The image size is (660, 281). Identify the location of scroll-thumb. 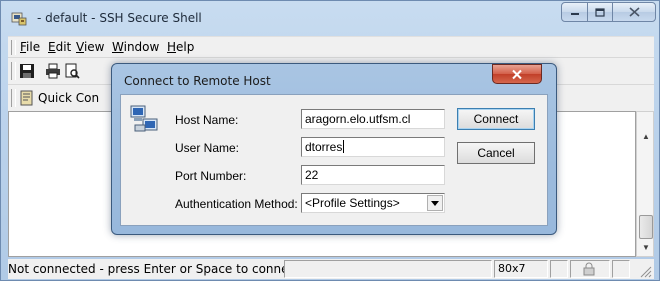
(646, 227).